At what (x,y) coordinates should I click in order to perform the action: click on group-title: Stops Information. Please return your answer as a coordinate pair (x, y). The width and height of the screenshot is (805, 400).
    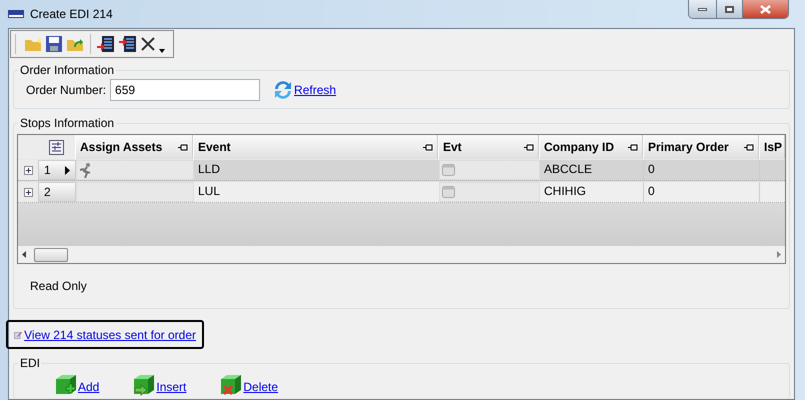
    Looking at the image, I should click on (67, 123).